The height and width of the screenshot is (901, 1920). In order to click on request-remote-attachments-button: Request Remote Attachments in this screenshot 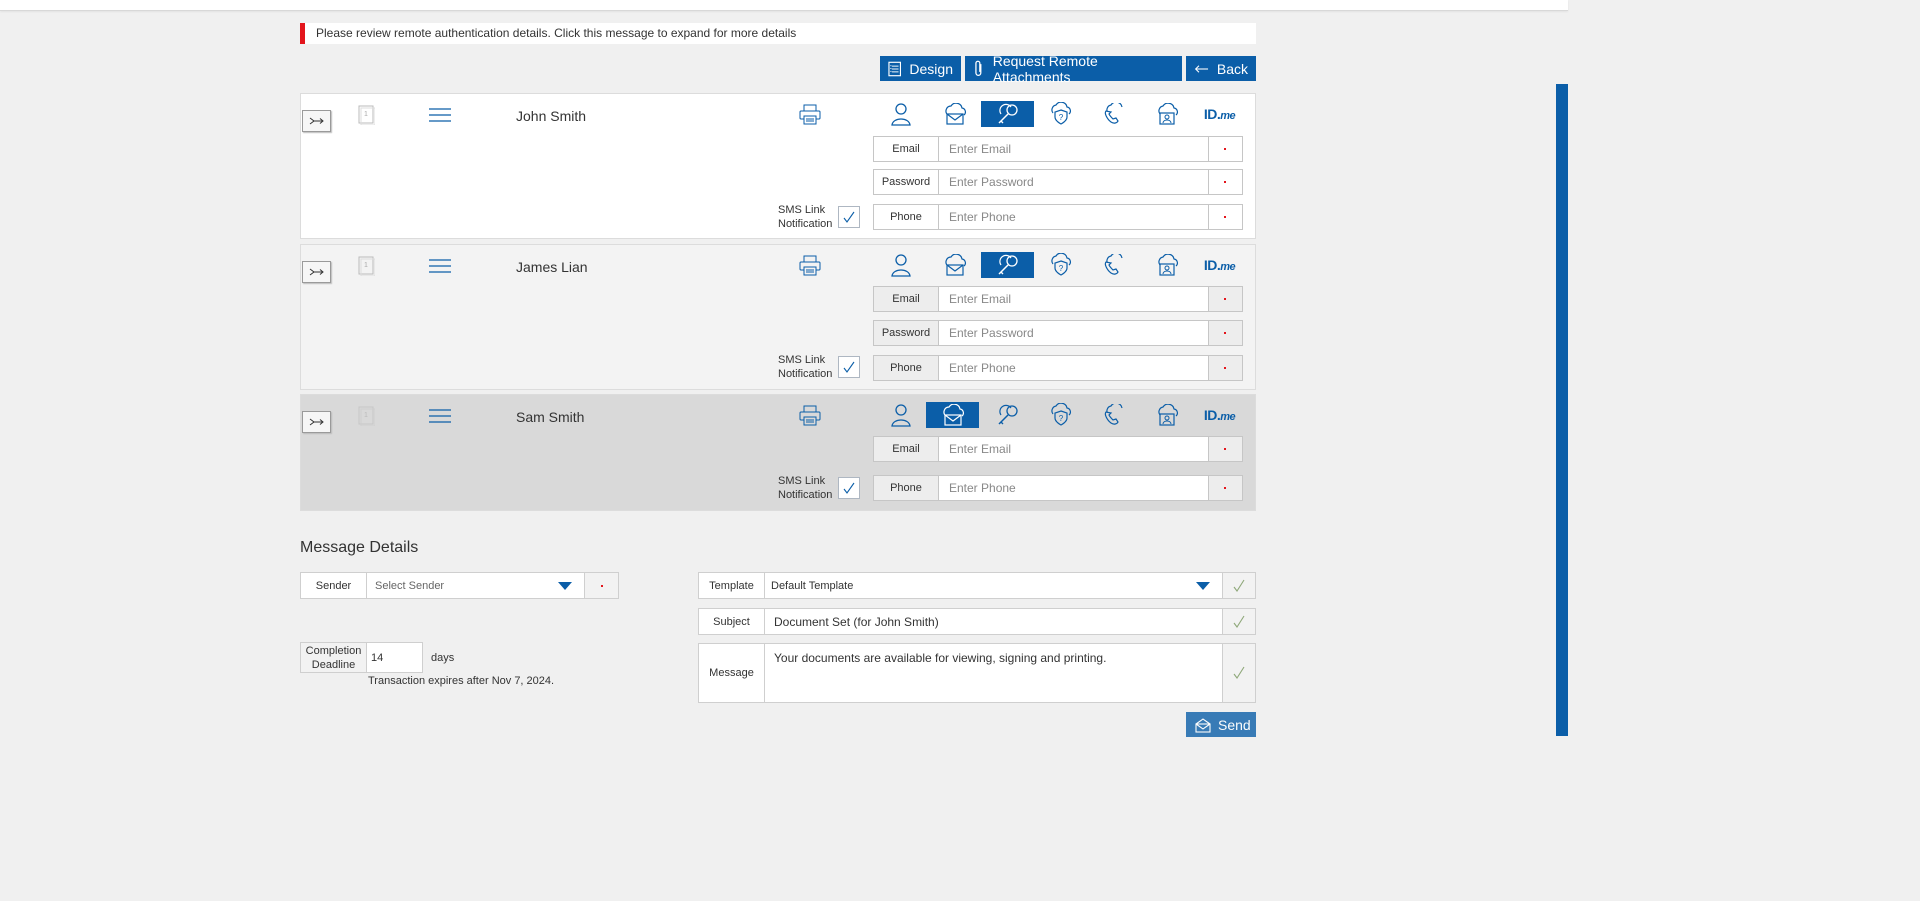, I will do `click(1073, 69)`.